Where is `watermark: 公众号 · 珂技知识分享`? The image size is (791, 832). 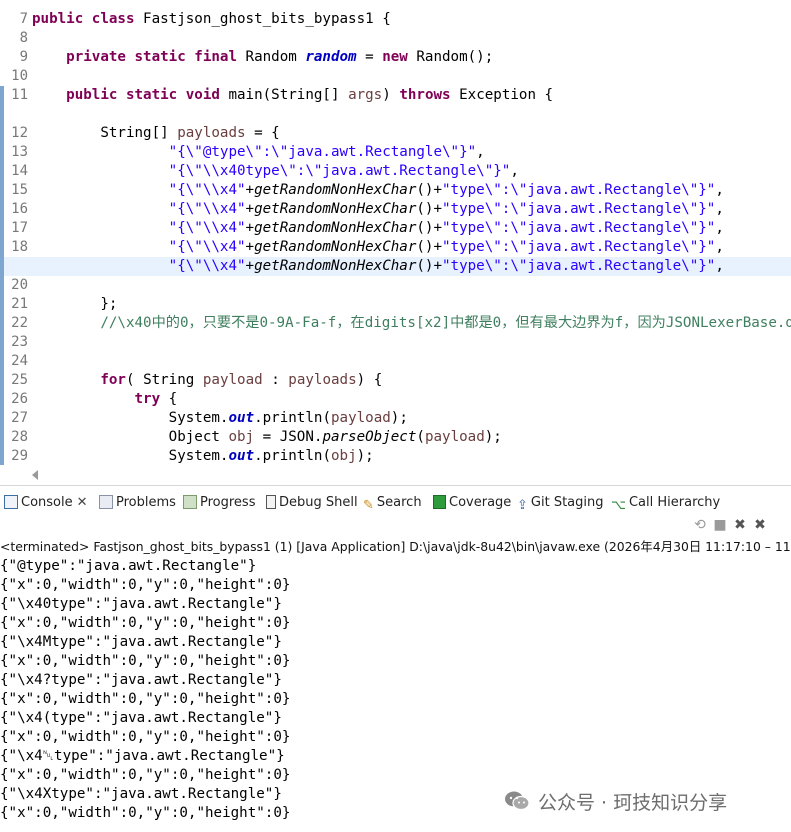
watermark: 公众号 · 珂技知识分享 is located at coordinates (615, 801).